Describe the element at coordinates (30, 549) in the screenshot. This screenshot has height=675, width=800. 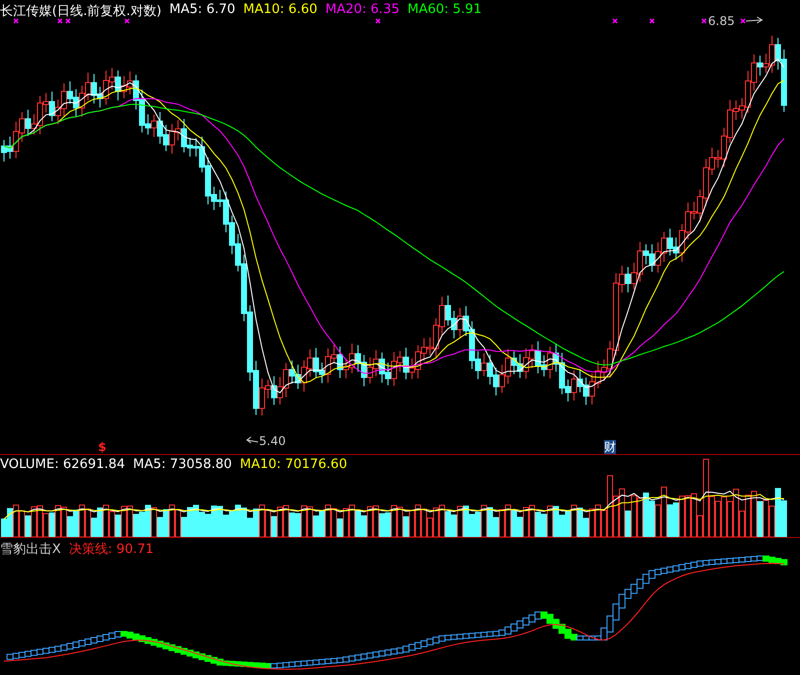
I see `indicator-title: 雪豹出击X` at that location.